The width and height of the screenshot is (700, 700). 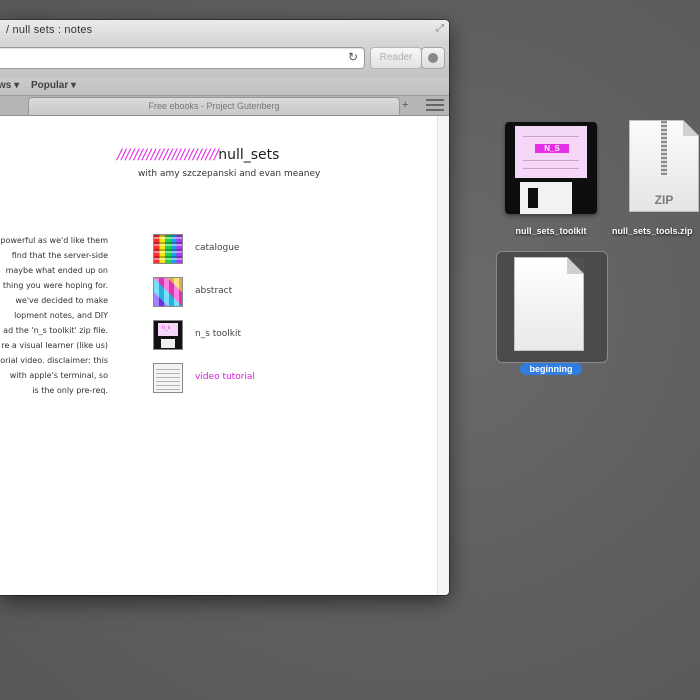 I want to click on downloads-icon, so click(x=433, y=58).